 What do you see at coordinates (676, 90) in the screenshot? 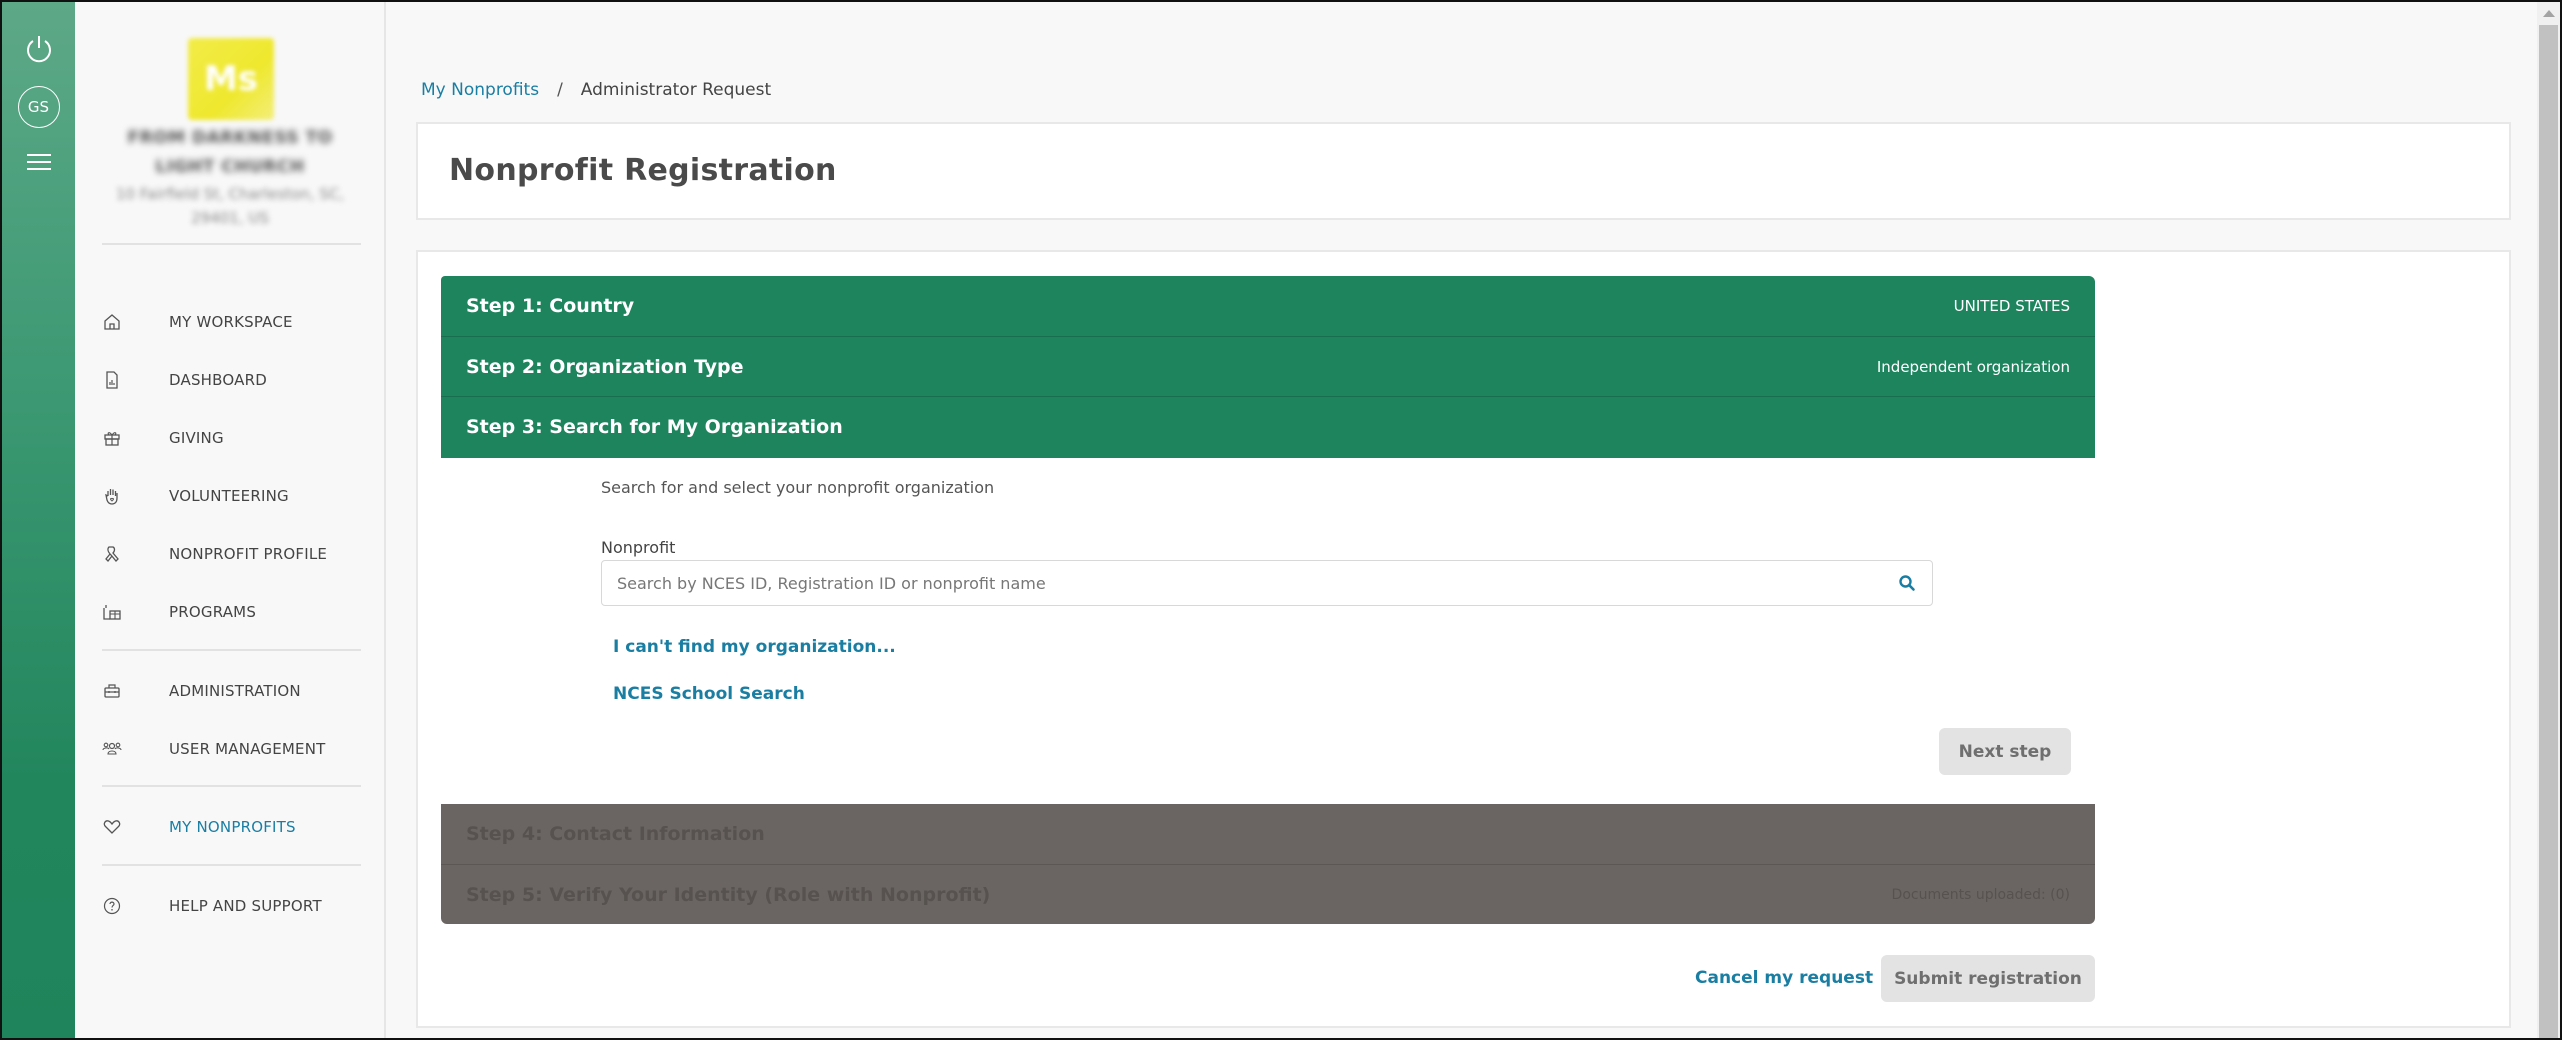
I see `breadcrumb-current: Administrator Request` at bounding box center [676, 90].